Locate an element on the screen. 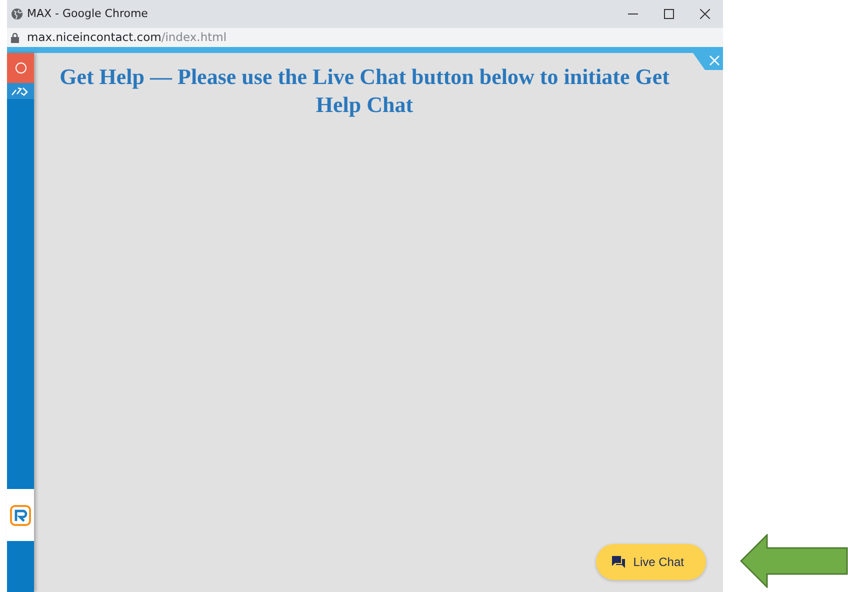  page-heading: Get Help — Please use the Live Chat button below to initiate Get Help Chat is located at coordinates (364, 91).